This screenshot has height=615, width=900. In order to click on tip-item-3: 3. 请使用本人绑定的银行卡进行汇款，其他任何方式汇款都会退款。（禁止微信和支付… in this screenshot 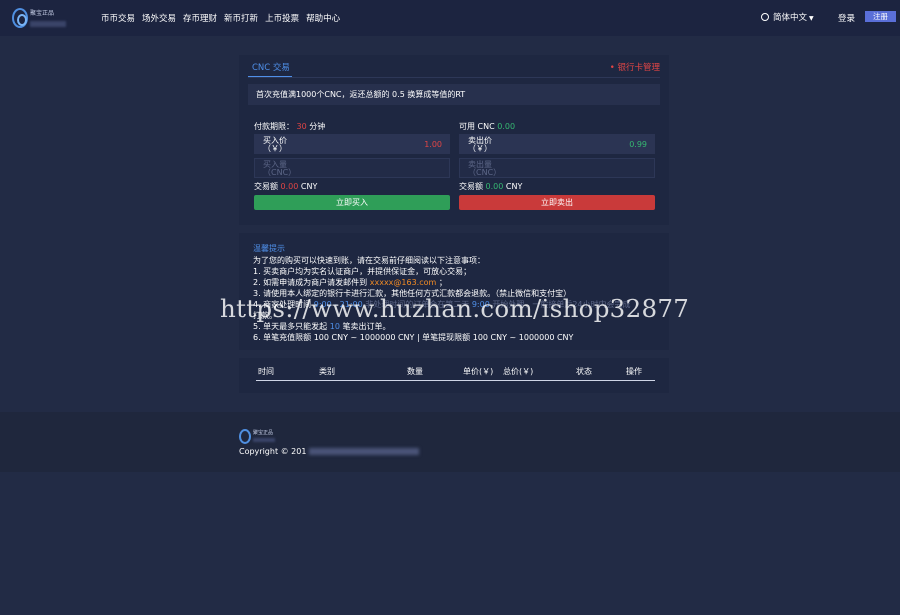, I will do `click(412, 293)`.